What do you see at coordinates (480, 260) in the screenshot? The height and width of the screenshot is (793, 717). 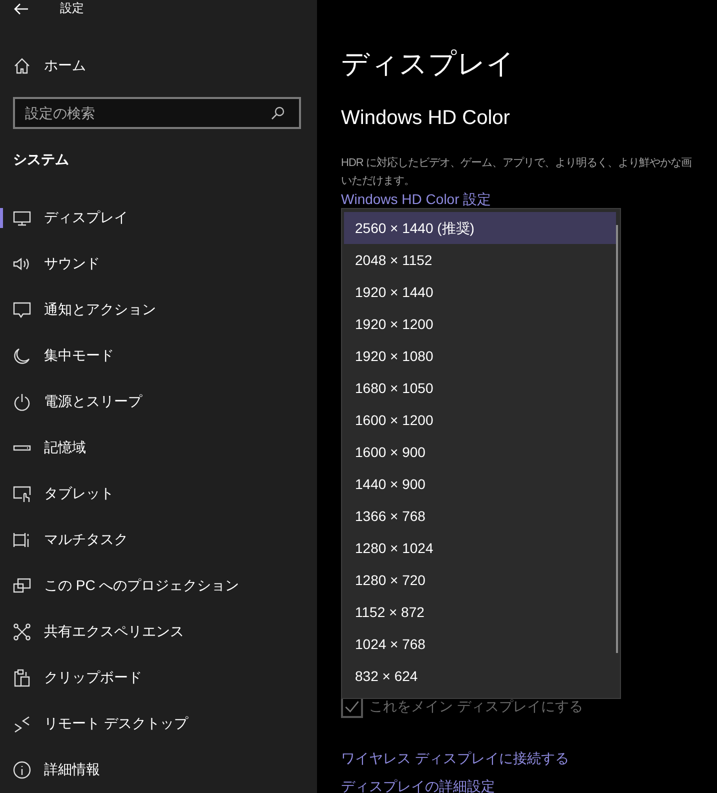 I see `dropdown-option: 2048 × 1152` at bounding box center [480, 260].